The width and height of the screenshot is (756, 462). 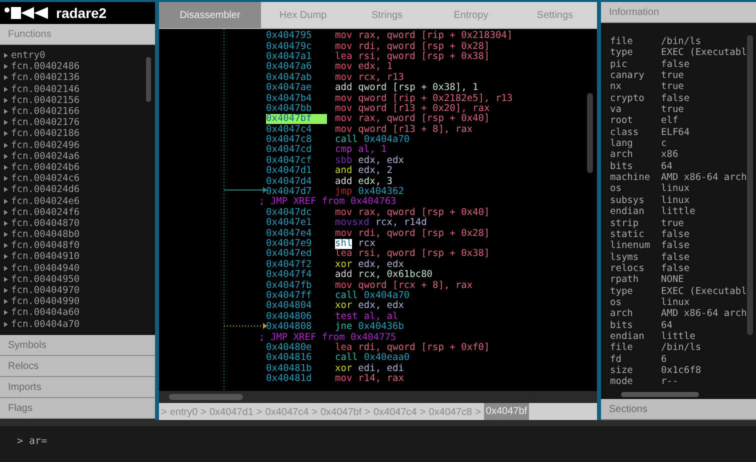 I want to click on function-item: fcn.004048f0, so click(x=45, y=246).